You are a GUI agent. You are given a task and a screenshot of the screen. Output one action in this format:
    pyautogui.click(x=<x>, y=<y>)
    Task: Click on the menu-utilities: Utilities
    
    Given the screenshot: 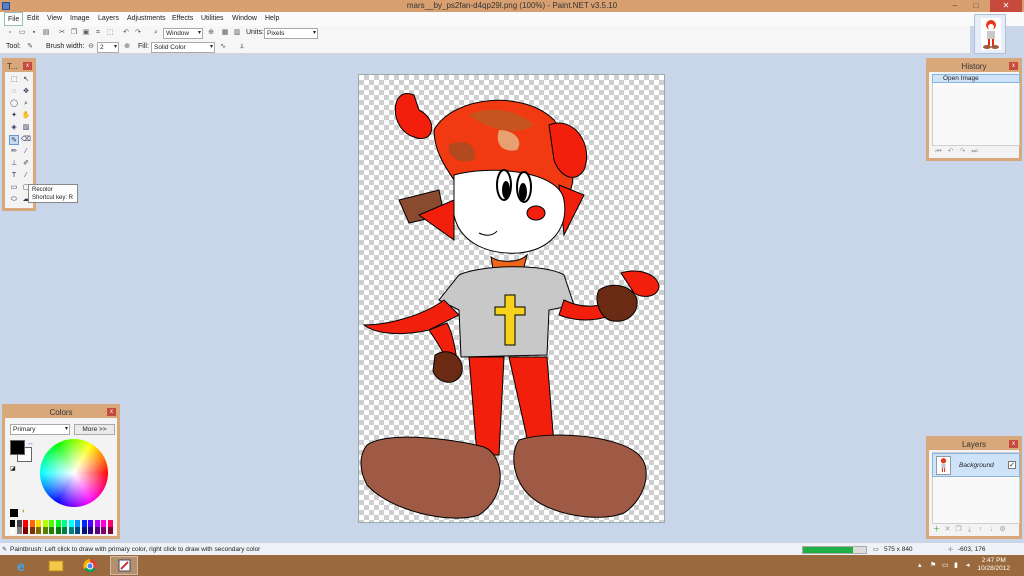 What is the action you would take?
    pyautogui.click(x=212, y=18)
    